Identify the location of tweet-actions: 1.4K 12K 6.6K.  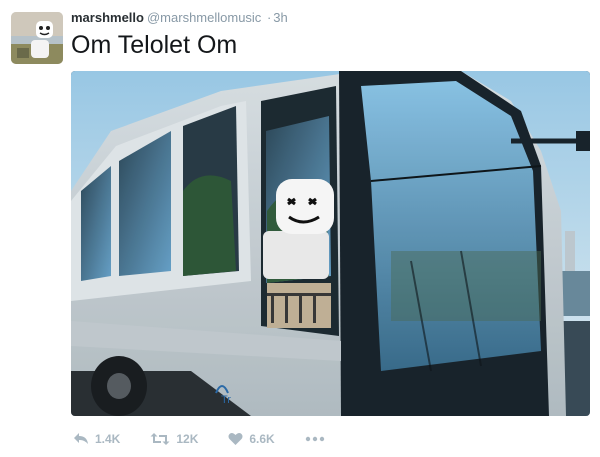
(199, 439).